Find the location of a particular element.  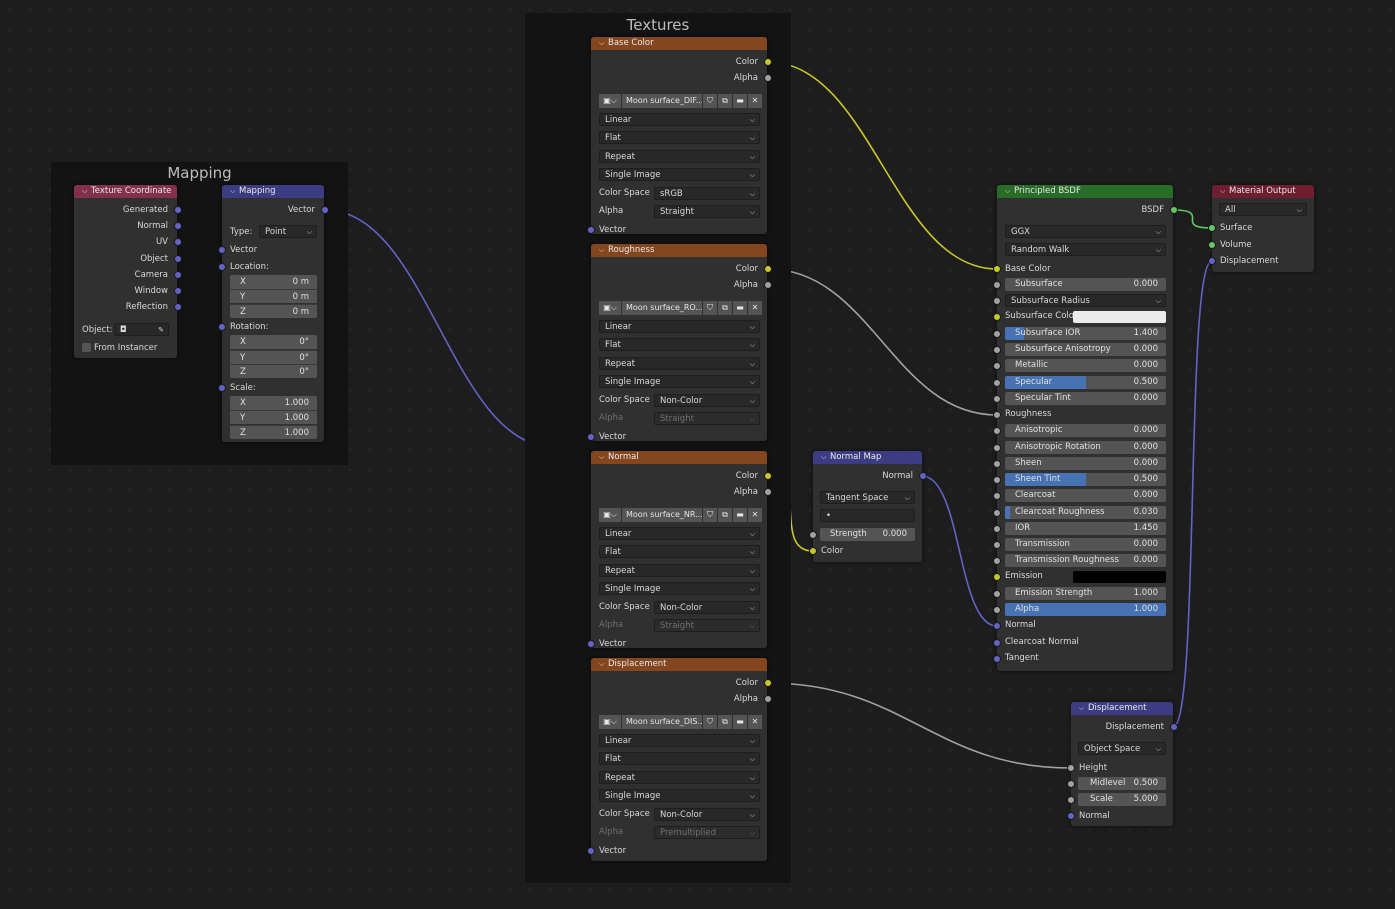

image-selector: ▣⌵ Moon surface_RO... ⛉ ⧉ ▬ ✕ is located at coordinates (680, 308).